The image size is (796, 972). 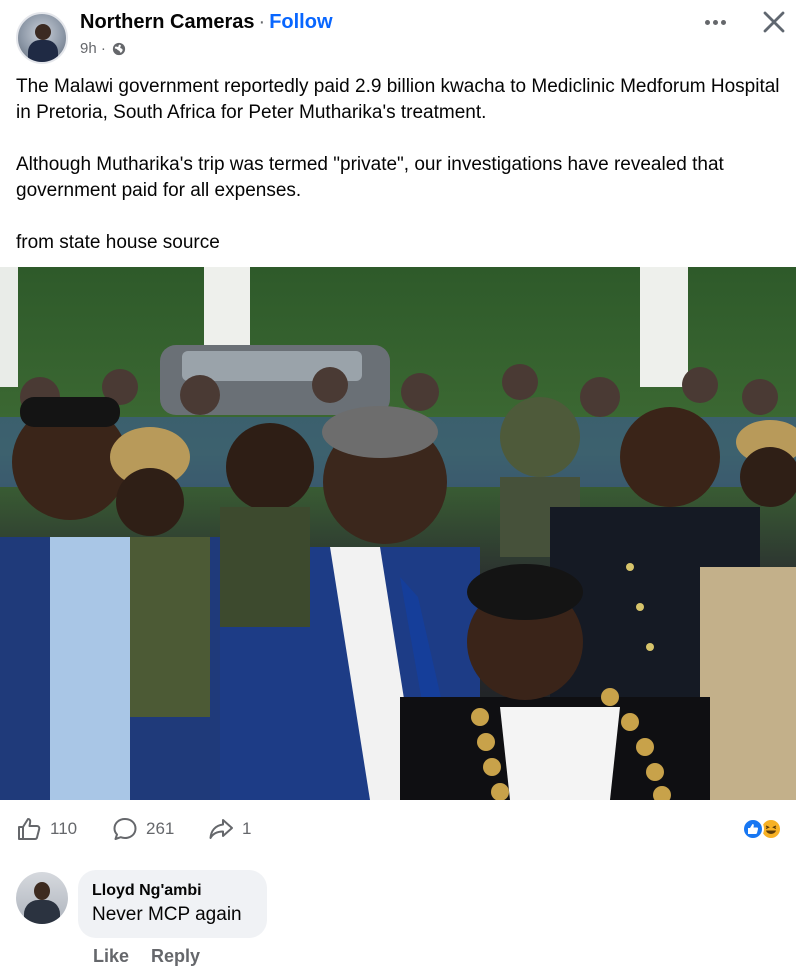 What do you see at coordinates (160, 828) in the screenshot?
I see `comment-count: 261` at bounding box center [160, 828].